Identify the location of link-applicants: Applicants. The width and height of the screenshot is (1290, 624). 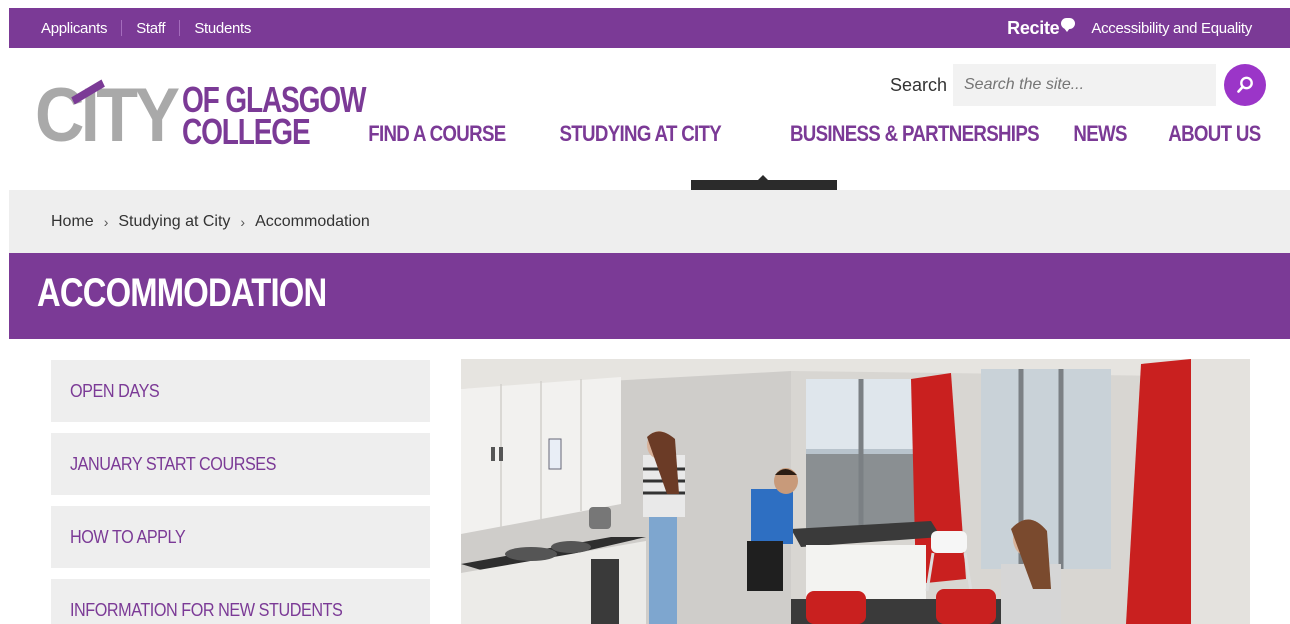
(74, 28).